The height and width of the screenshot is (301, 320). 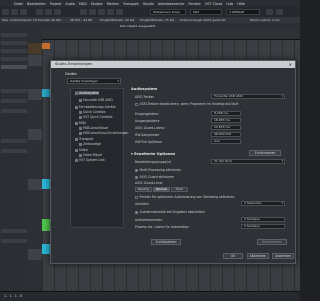 I want to click on lower-zone-toggle-button, so click(x=48, y=12).